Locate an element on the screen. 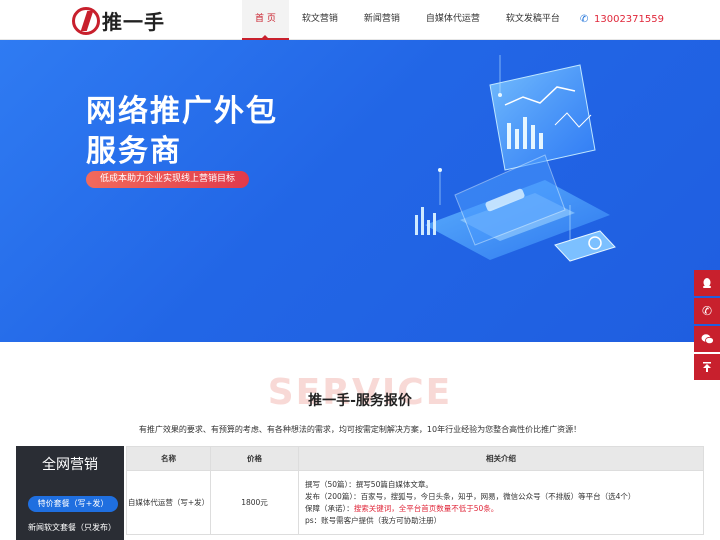 Image resolution: width=720 pixels, height=540 pixels. service-title: 推一手-服务报价 is located at coordinates (360, 401).